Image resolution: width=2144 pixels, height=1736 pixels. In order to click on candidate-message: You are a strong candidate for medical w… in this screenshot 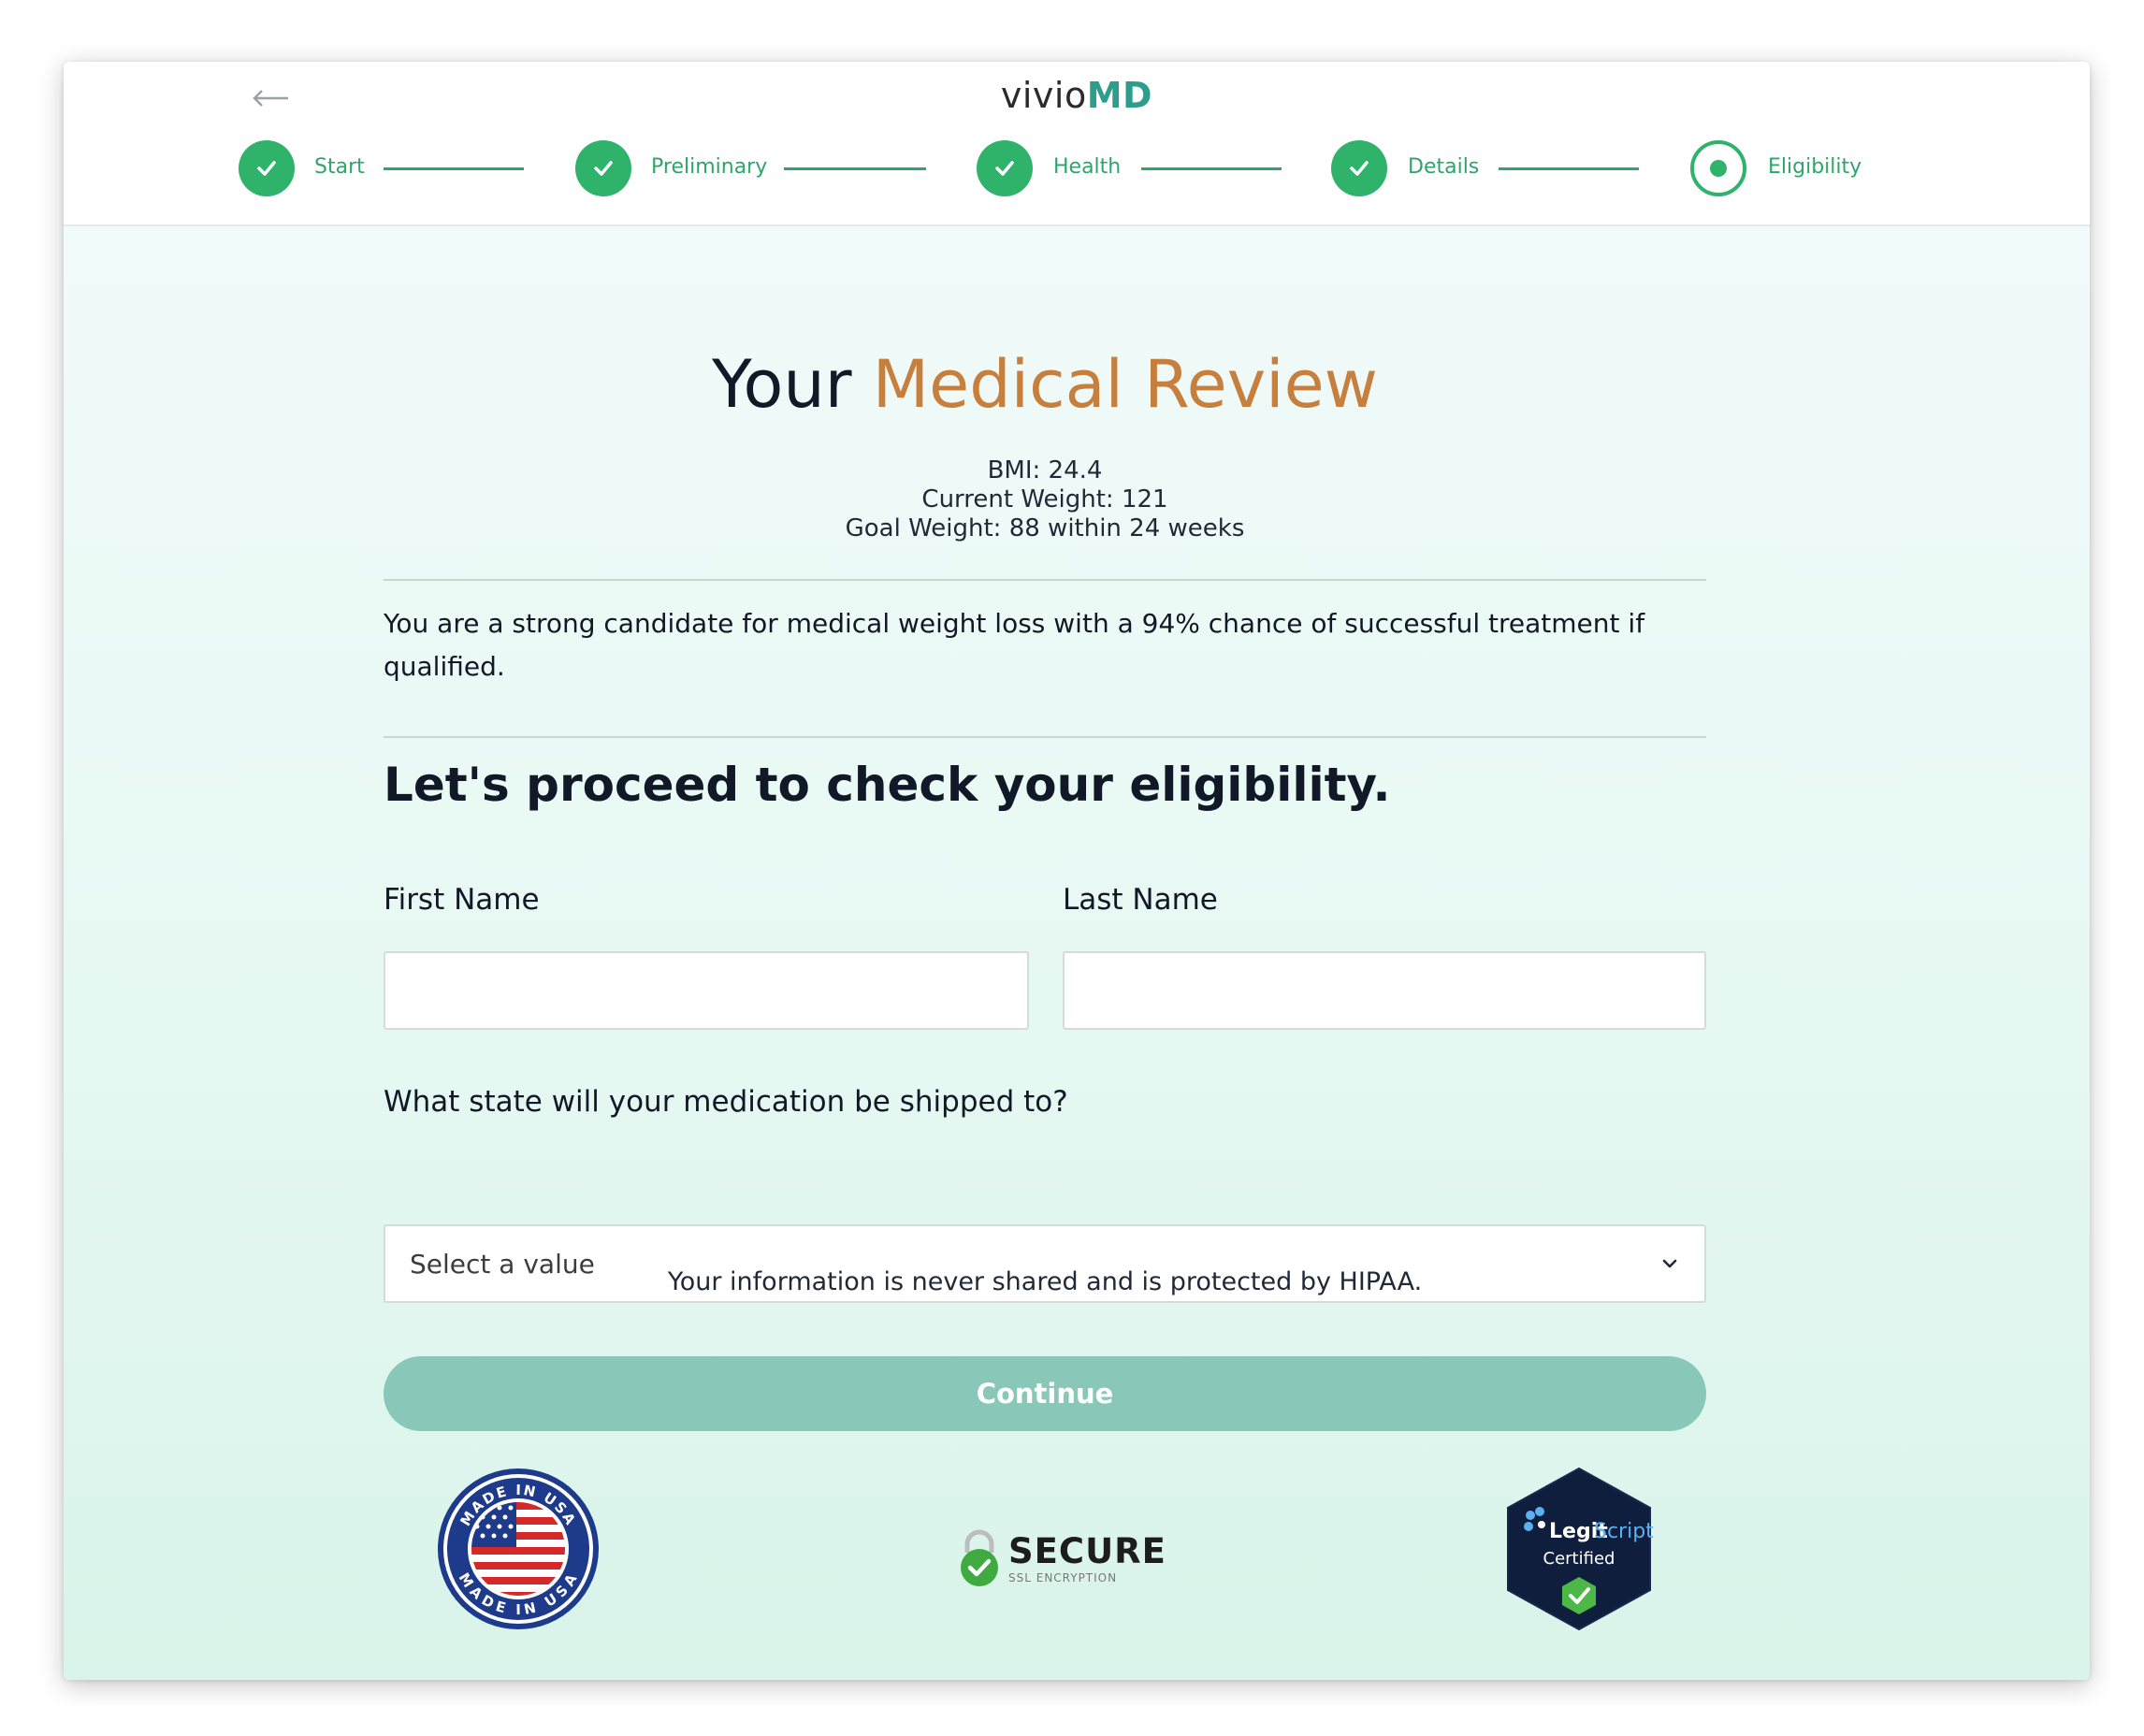, I will do `click(1014, 645)`.